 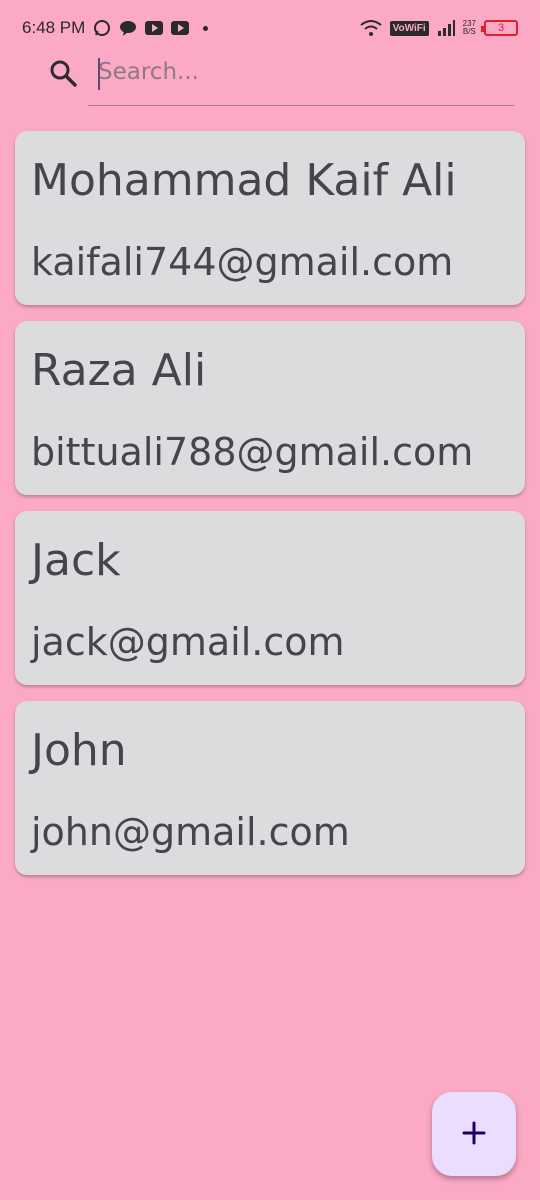 What do you see at coordinates (446, 28) in the screenshot?
I see `signal-icon` at bounding box center [446, 28].